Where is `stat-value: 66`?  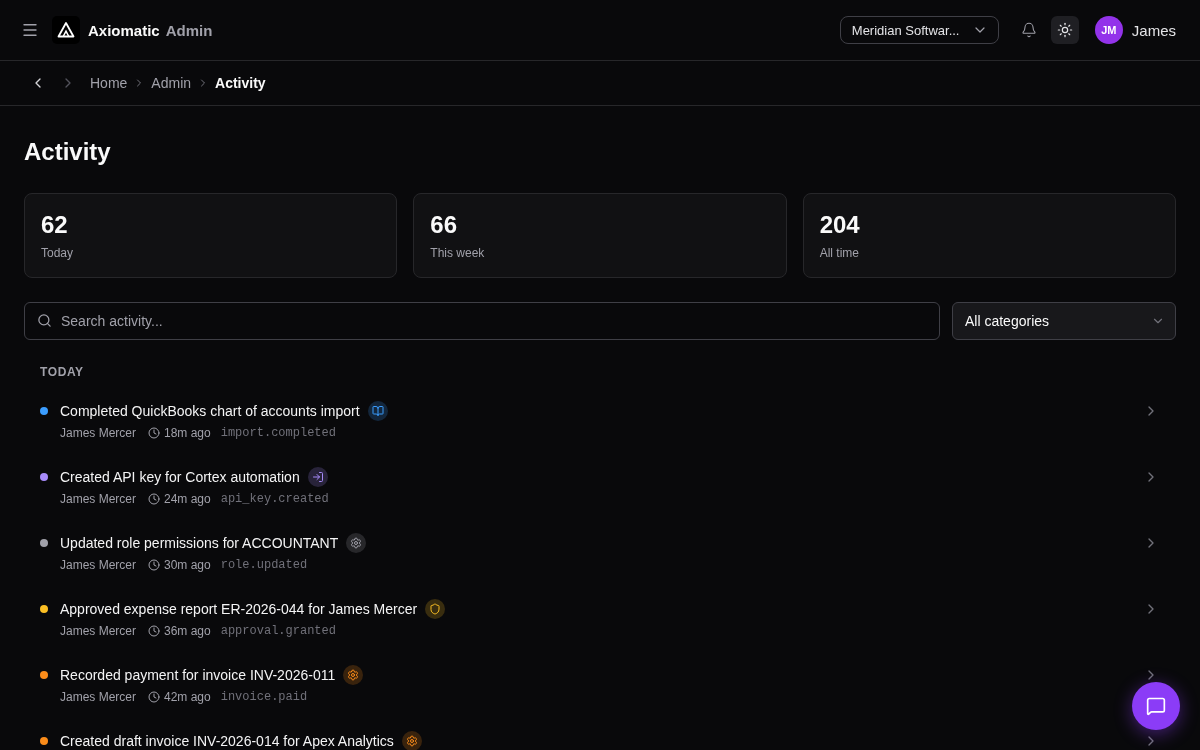
stat-value: 66 is located at coordinates (444, 225).